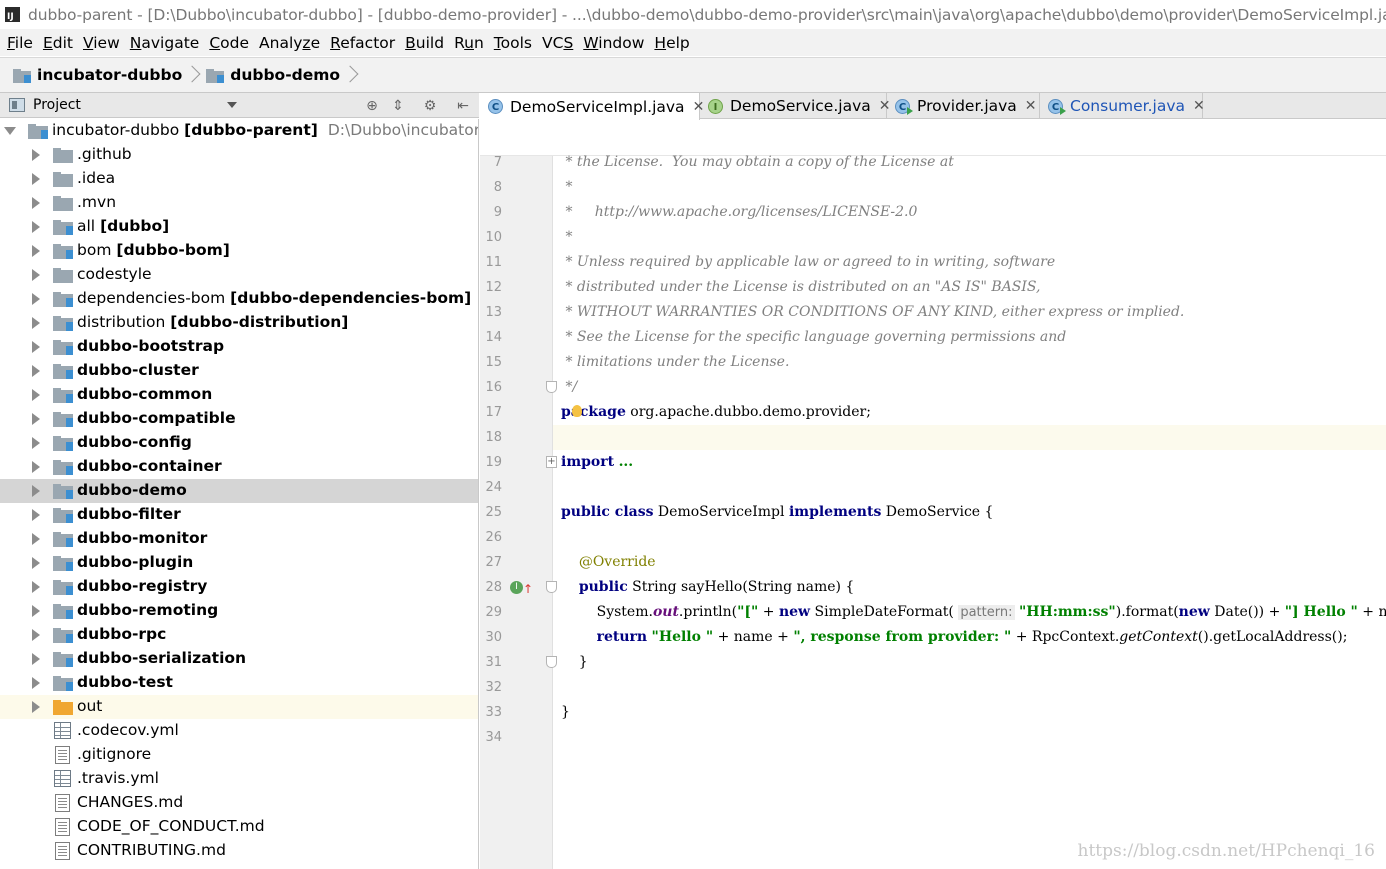 This screenshot has width=1386, height=869. I want to click on menu-item: Run, so click(469, 43).